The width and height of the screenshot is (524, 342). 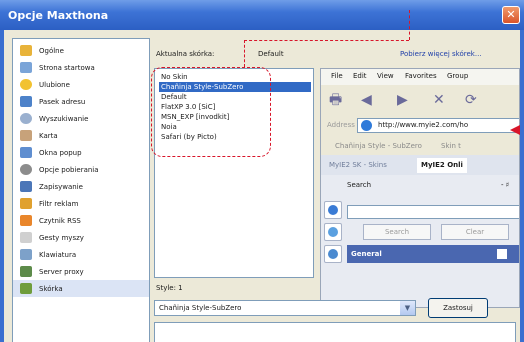 What do you see at coordinates (26, 203) in the screenshot?
I see `filter-icon` at bounding box center [26, 203].